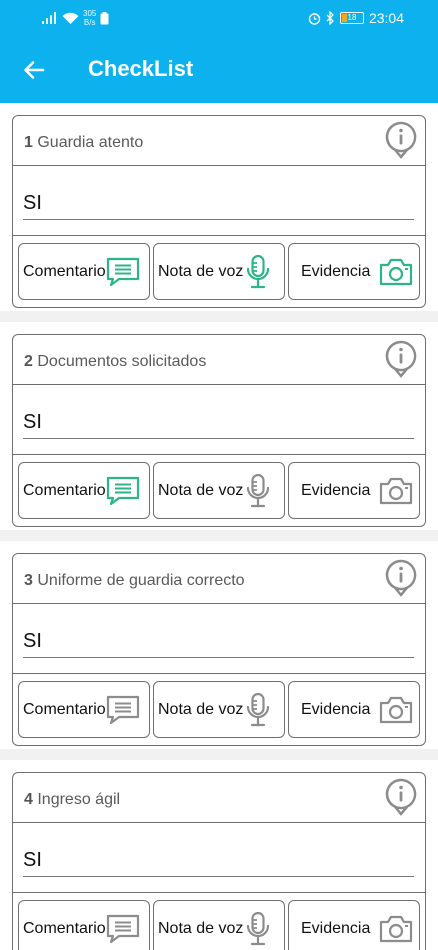 The width and height of the screenshot is (438, 950). What do you see at coordinates (89, 22) in the screenshot?
I see `network-speed-unit: B/s` at bounding box center [89, 22].